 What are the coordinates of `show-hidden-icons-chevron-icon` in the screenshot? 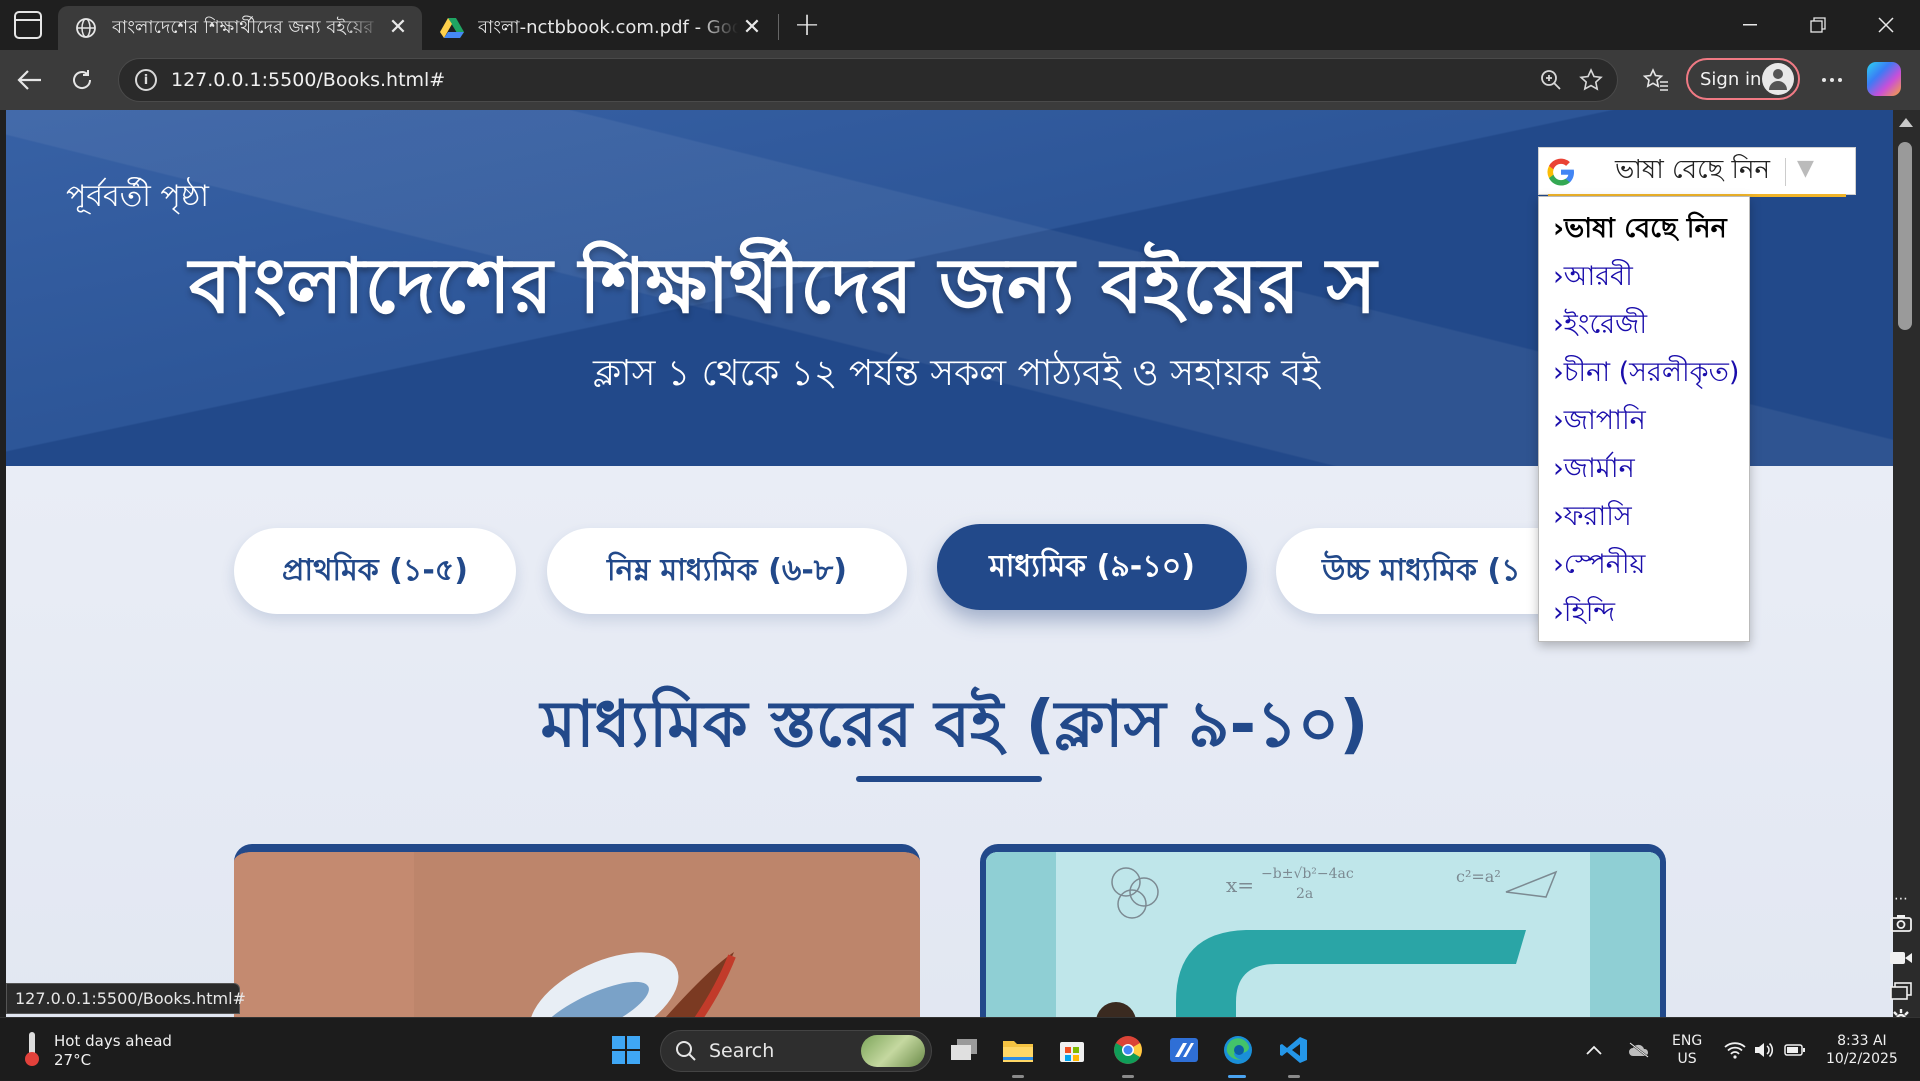 It's located at (1594, 1049).